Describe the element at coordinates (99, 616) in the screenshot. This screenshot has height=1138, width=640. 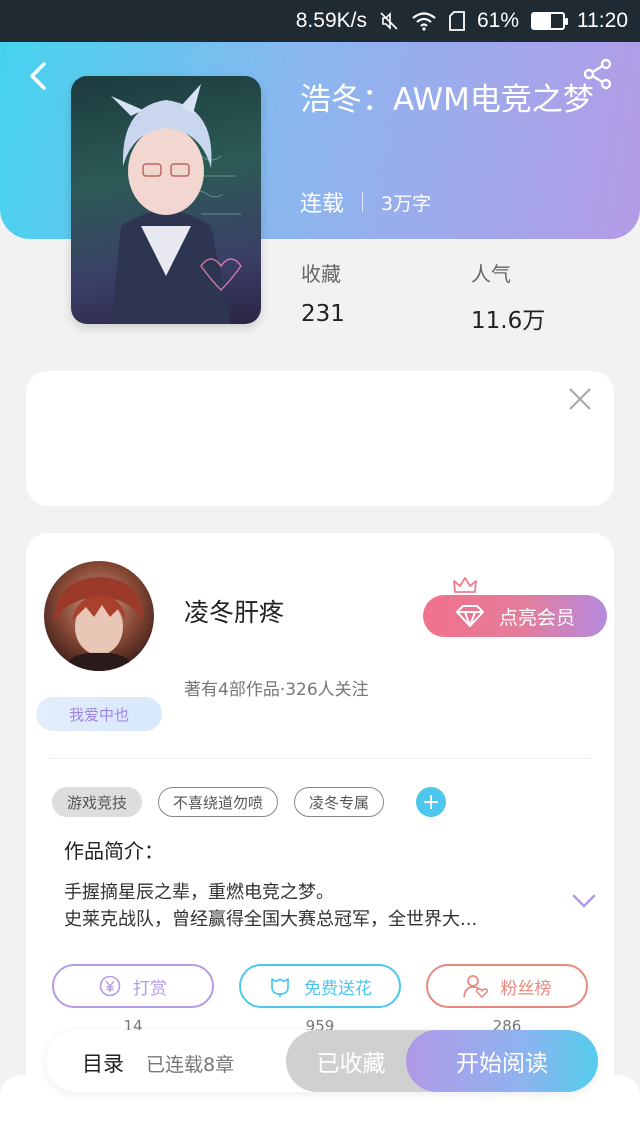
I see `author-avatar` at that location.